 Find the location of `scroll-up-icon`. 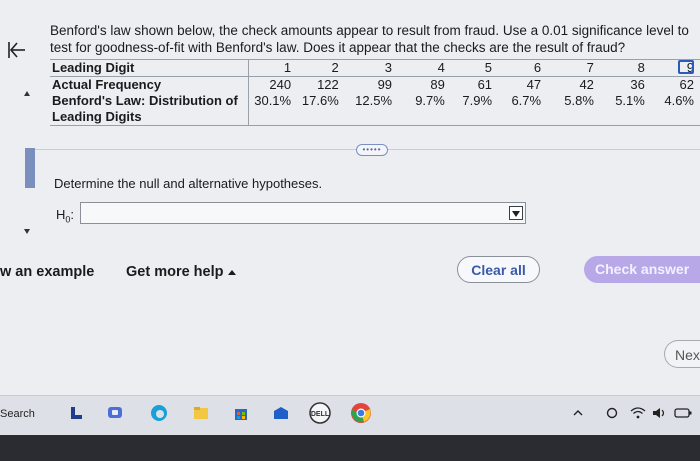

scroll-up-icon is located at coordinates (27, 93).